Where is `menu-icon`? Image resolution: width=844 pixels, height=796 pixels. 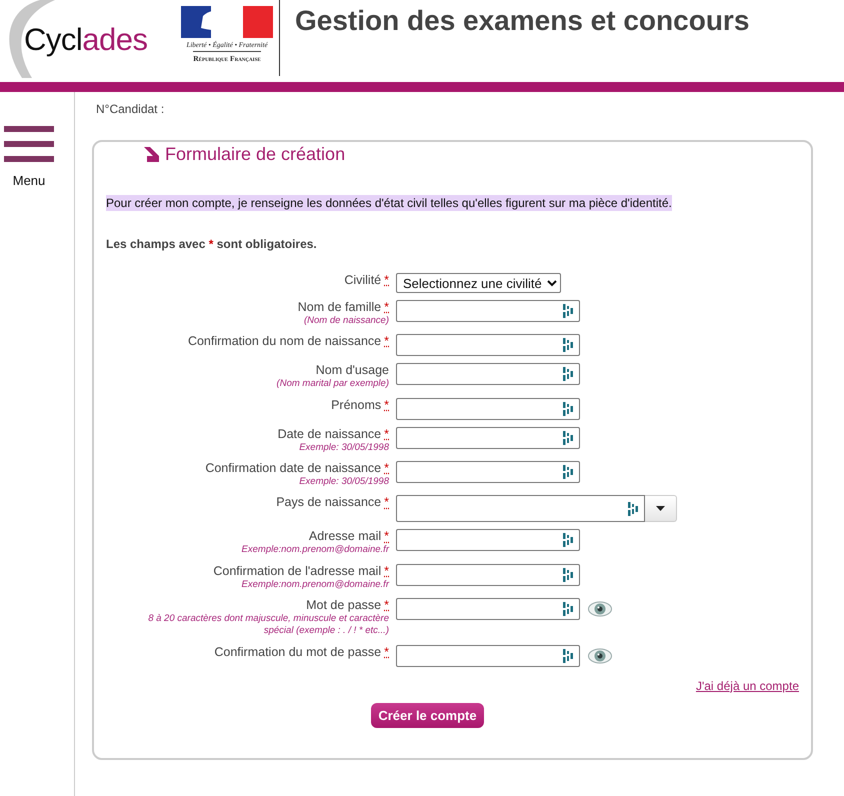 menu-icon is located at coordinates (29, 144).